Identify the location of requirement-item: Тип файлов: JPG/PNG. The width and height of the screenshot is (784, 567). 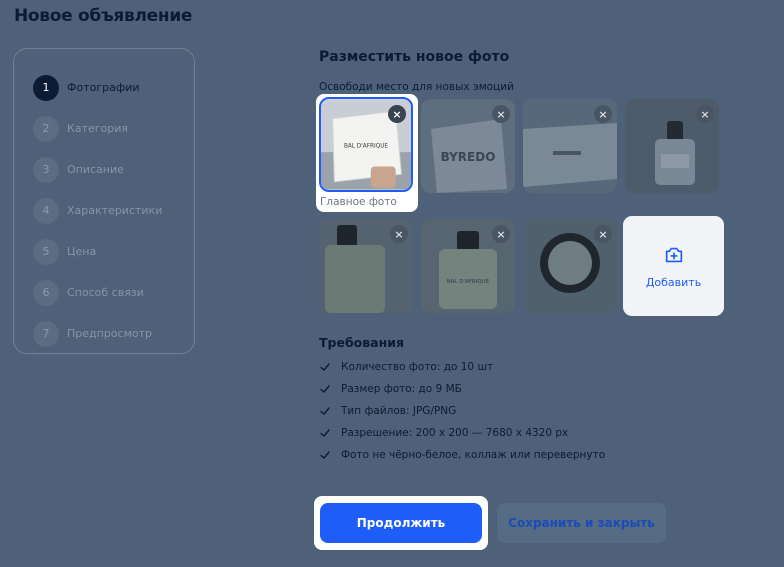
(462, 411).